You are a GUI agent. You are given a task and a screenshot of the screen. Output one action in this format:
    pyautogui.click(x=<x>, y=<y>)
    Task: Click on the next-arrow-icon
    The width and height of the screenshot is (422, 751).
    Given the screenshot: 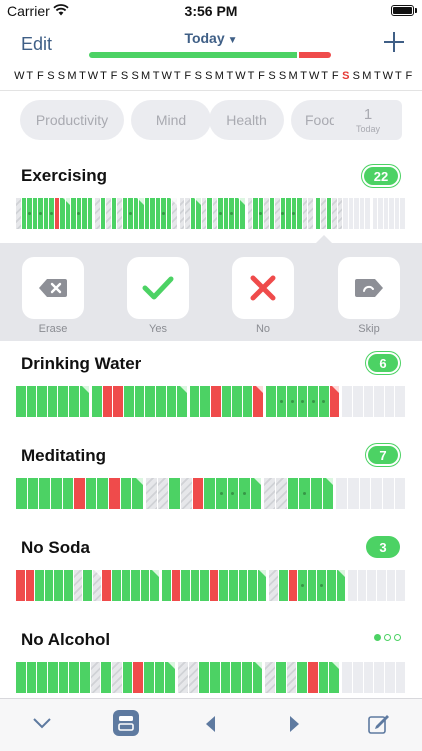 What is the action you would take?
    pyautogui.click(x=295, y=724)
    